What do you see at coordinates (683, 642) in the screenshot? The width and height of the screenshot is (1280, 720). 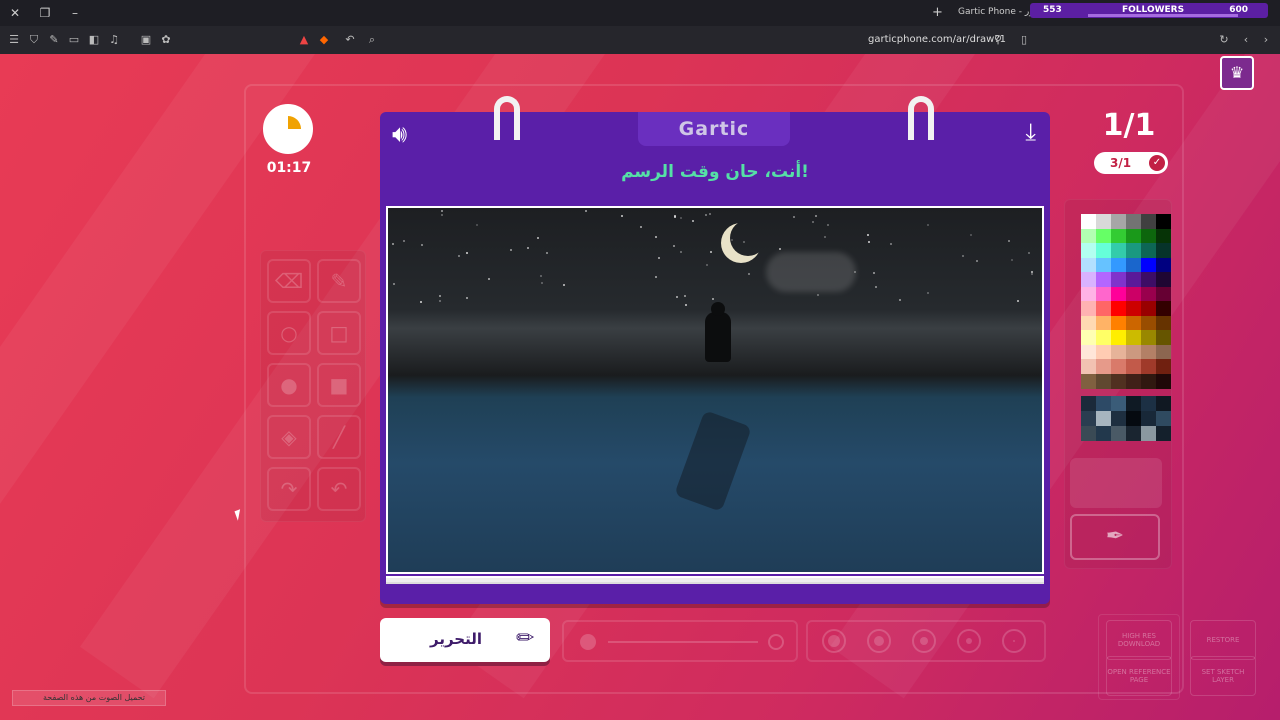 I see `opacity-track` at bounding box center [683, 642].